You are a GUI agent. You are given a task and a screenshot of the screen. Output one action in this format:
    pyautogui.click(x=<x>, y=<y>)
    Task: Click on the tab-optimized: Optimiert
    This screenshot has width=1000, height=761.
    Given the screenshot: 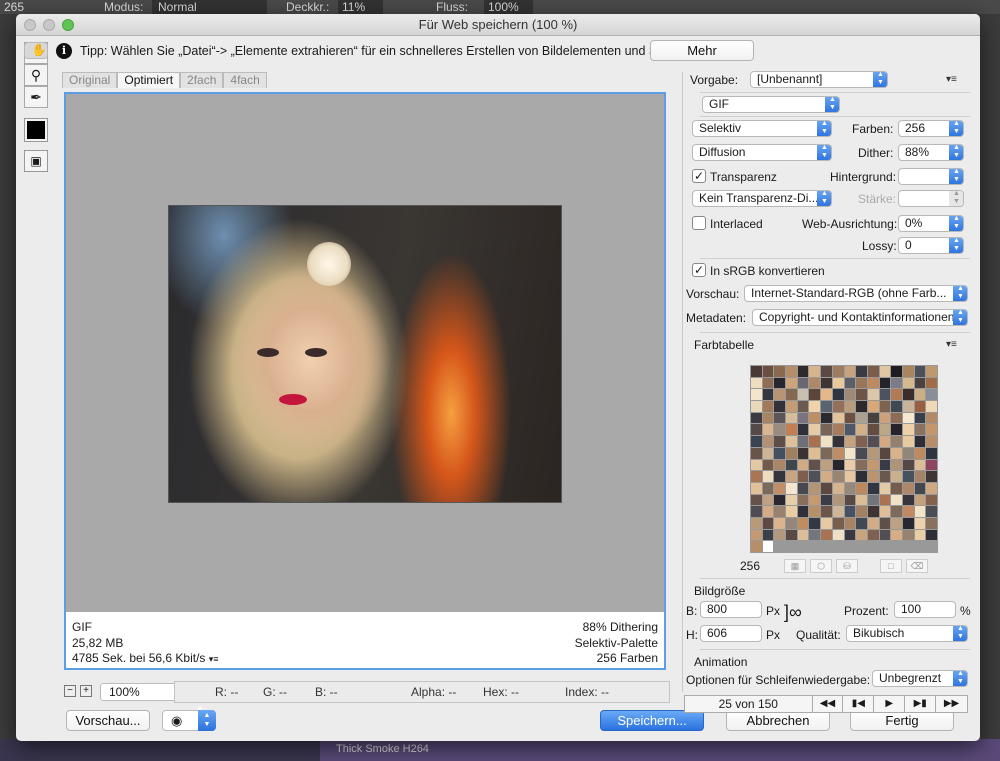 What is the action you would take?
    pyautogui.click(x=149, y=80)
    